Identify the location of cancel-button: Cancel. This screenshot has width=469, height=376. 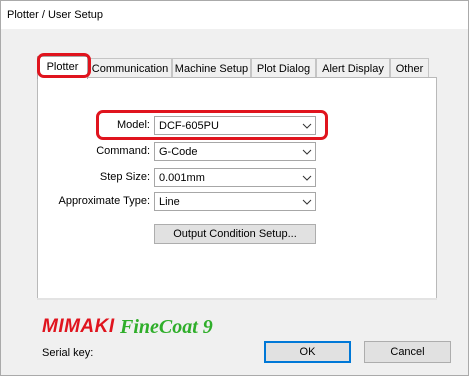
(407, 352).